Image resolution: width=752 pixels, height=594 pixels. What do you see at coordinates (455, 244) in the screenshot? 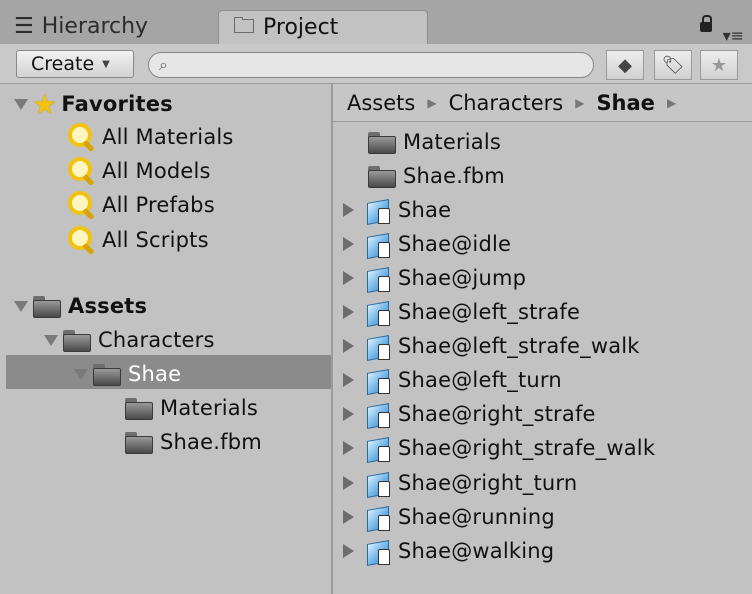
I see `list-item-label: Shae@idle` at bounding box center [455, 244].